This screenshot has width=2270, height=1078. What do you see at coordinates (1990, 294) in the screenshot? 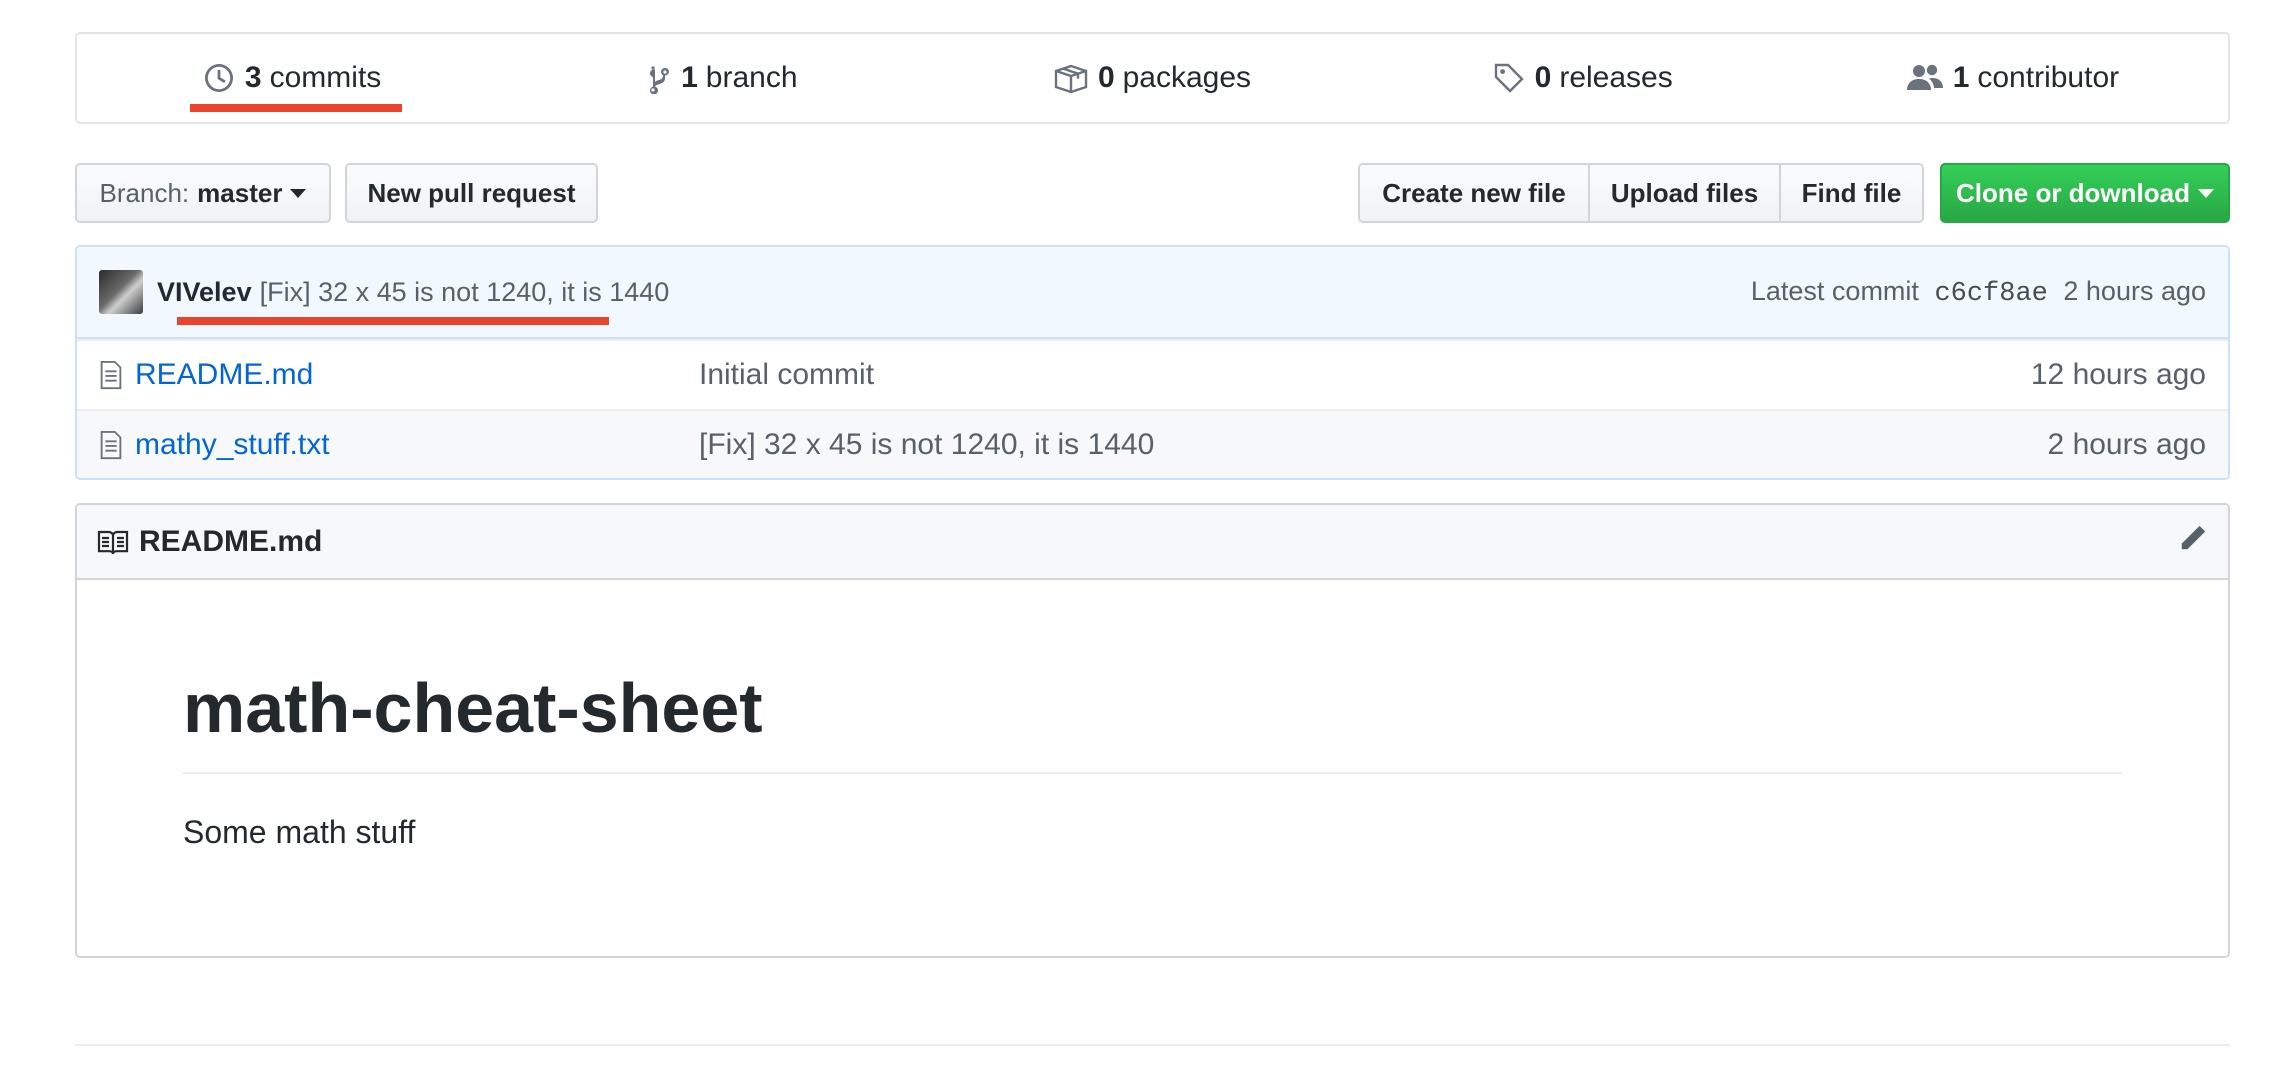
I see `commit-sha-link: c6cf8ae` at bounding box center [1990, 294].